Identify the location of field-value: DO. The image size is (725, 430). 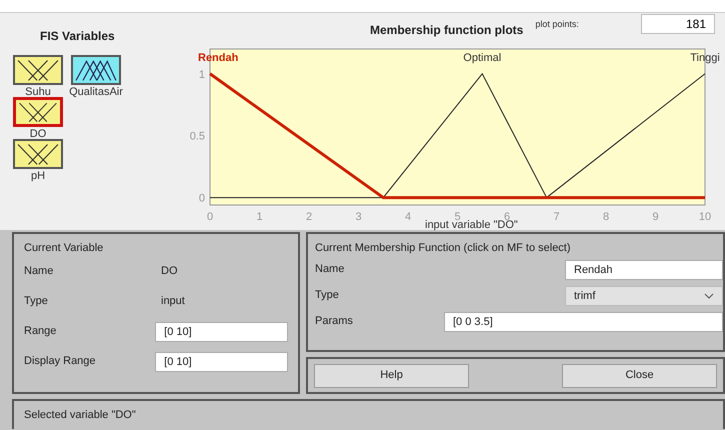
(169, 272).